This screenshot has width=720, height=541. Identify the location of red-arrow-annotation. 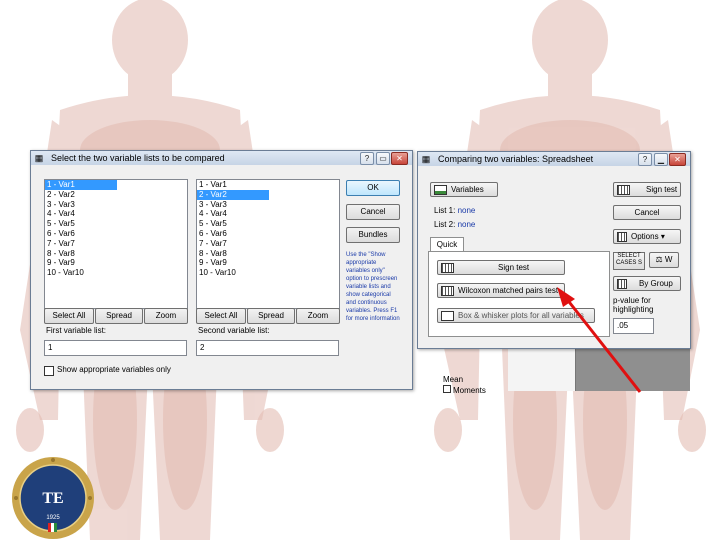
(599, 340).